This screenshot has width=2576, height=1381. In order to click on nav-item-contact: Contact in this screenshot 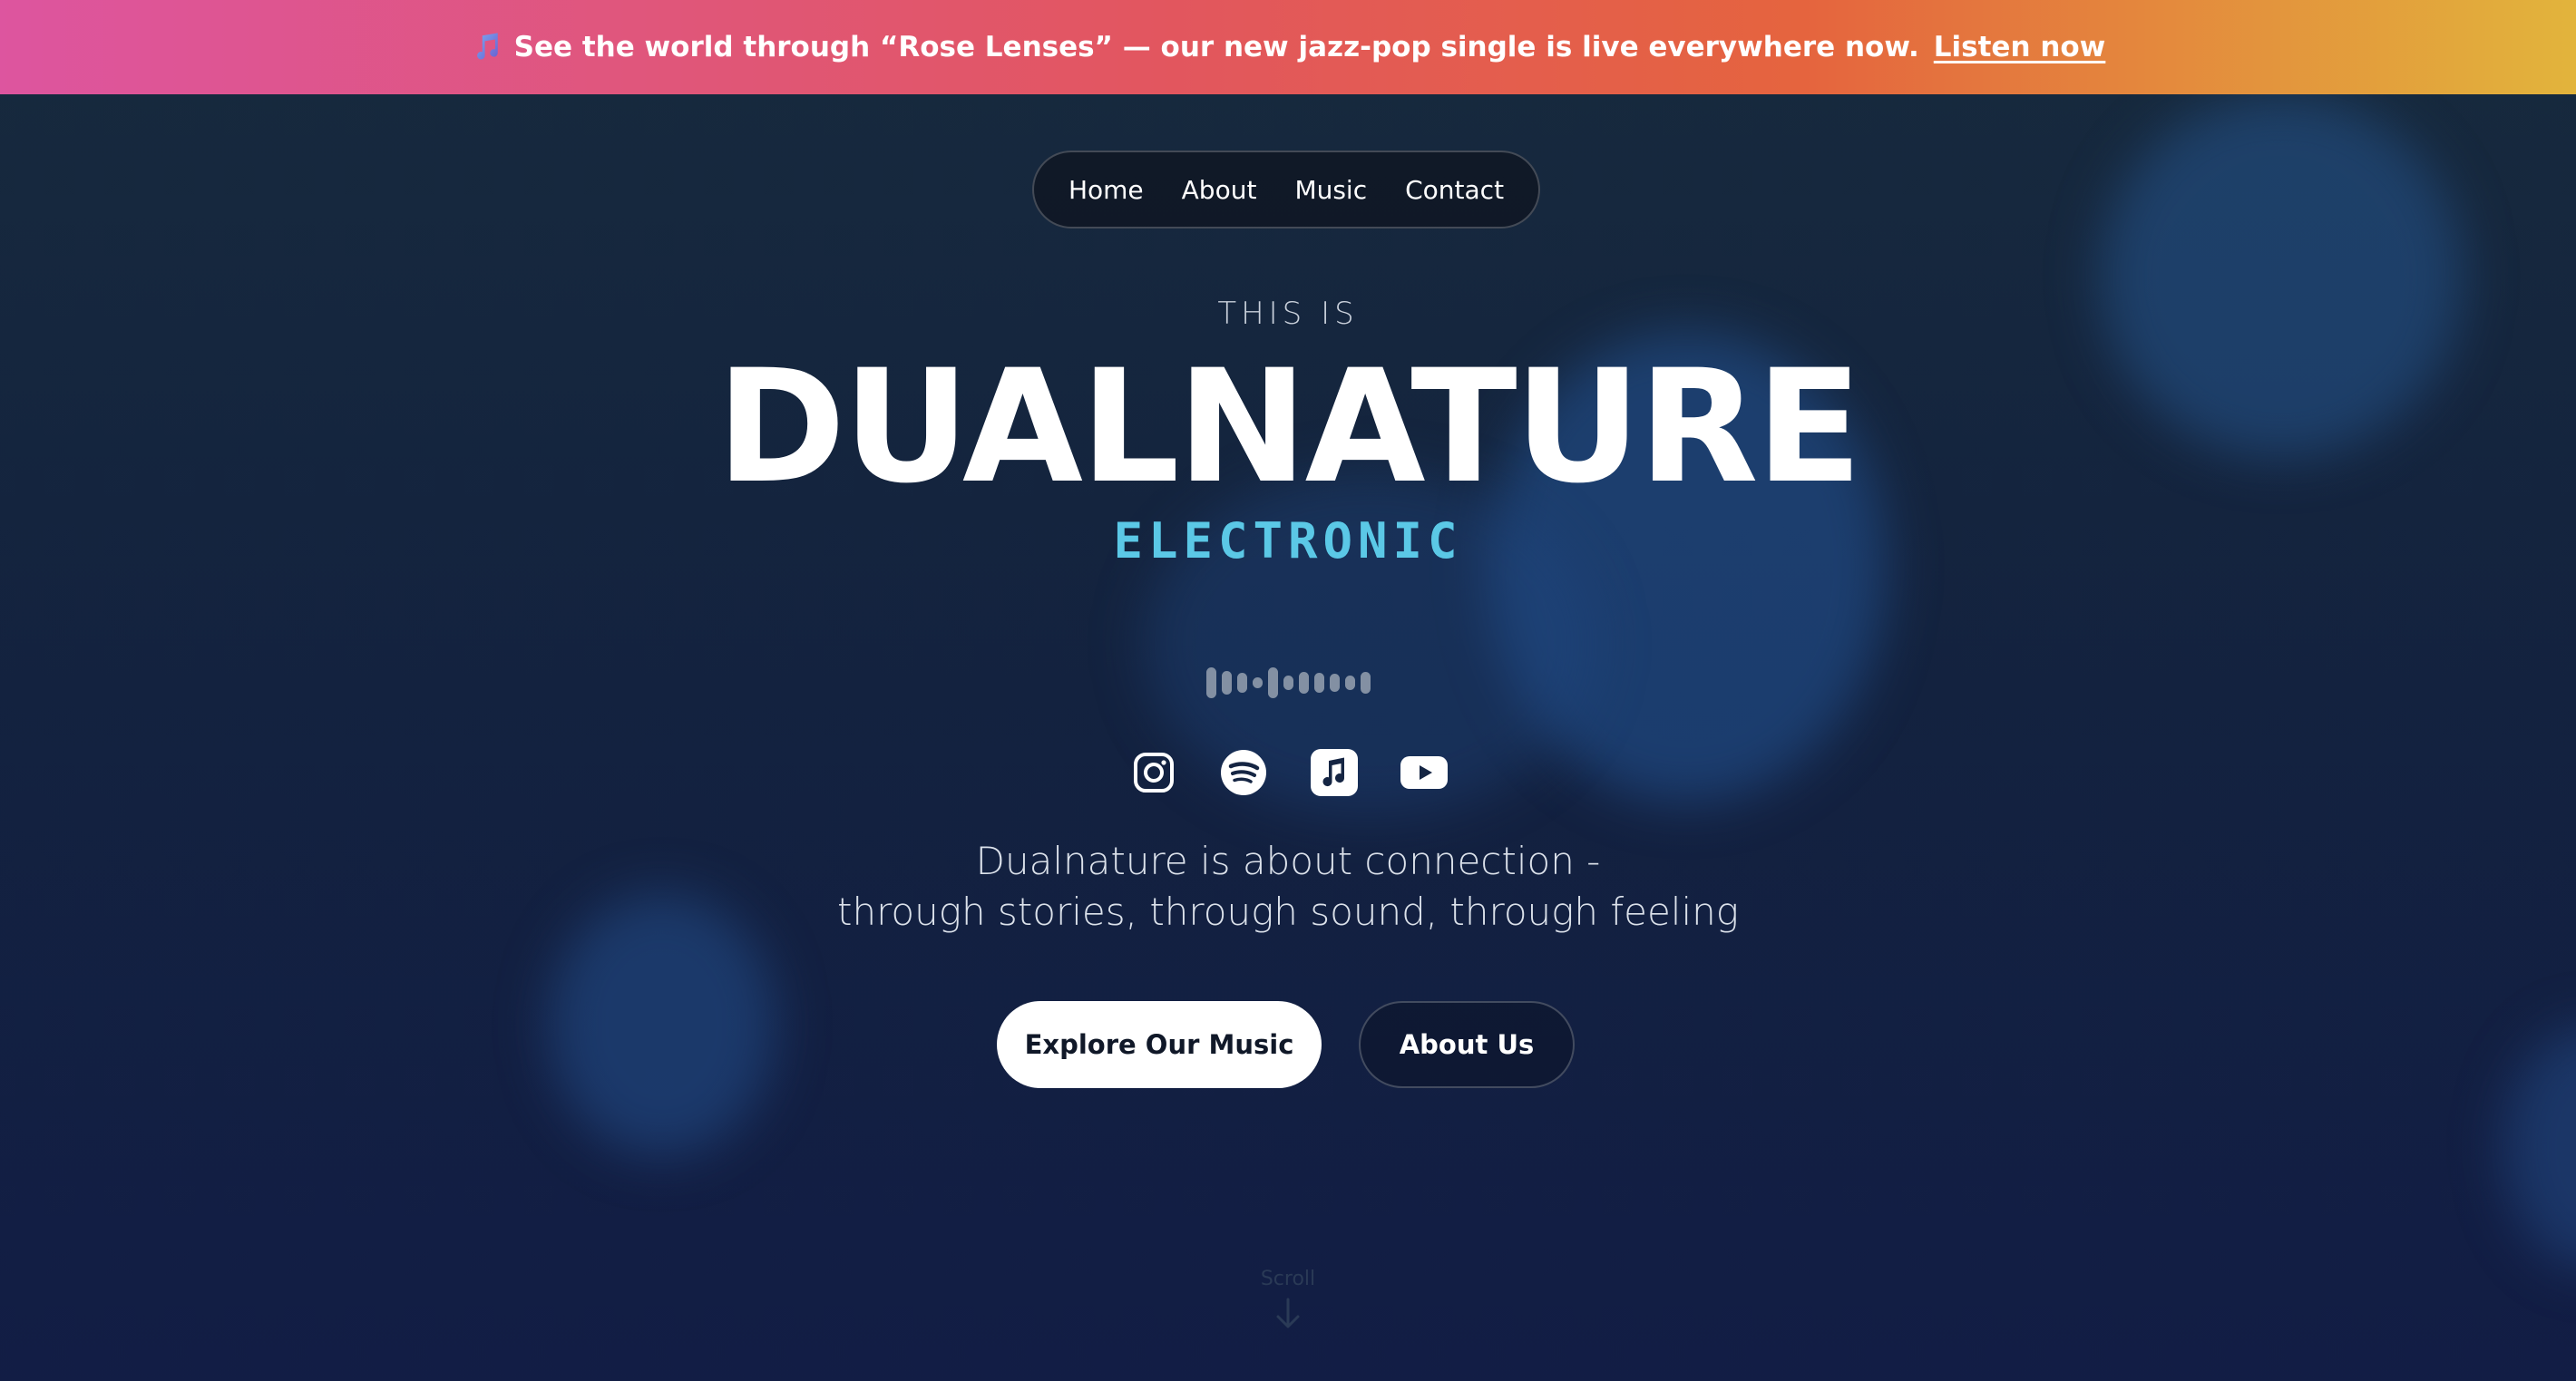, I will do `click(1454, 190)`.